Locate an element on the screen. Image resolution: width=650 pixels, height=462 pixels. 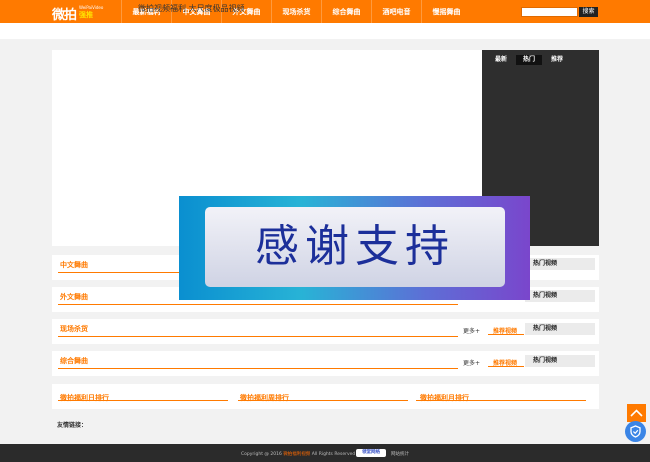
back-to-top-button is located at coordinates (636, 413).